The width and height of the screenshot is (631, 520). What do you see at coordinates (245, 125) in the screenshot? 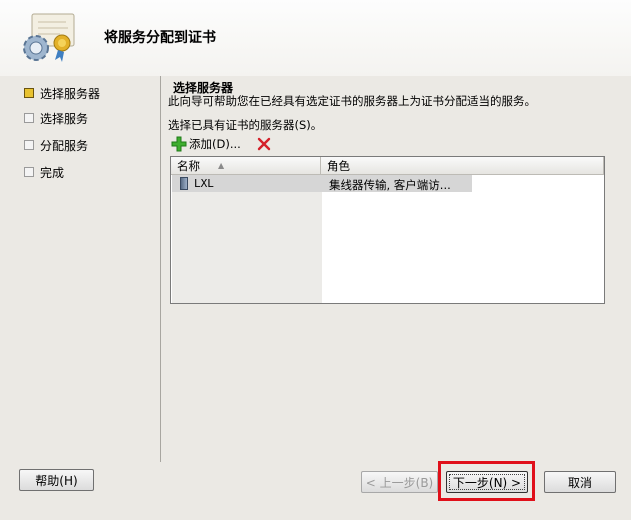
I see `server-list-prompt: 选择已具有证书的服务器(S)。` at bounding box center [245, 125].